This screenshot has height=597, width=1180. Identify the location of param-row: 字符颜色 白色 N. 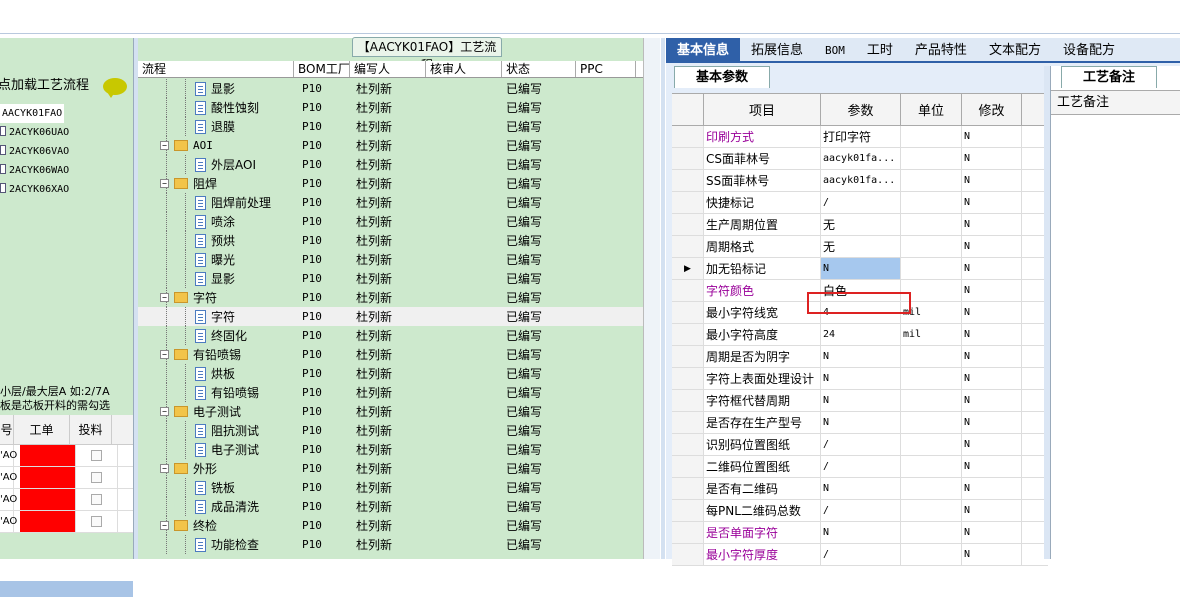
(860, 291).